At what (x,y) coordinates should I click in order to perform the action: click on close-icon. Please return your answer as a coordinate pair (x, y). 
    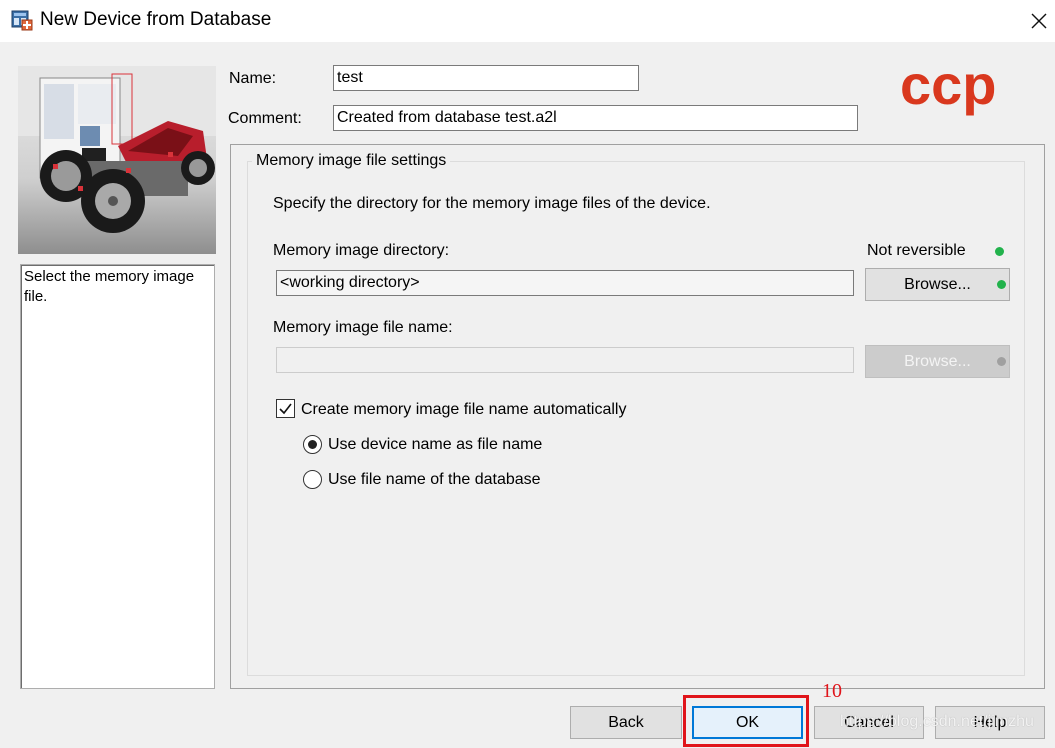
    Looking at the image, I should click on (1039, 21).